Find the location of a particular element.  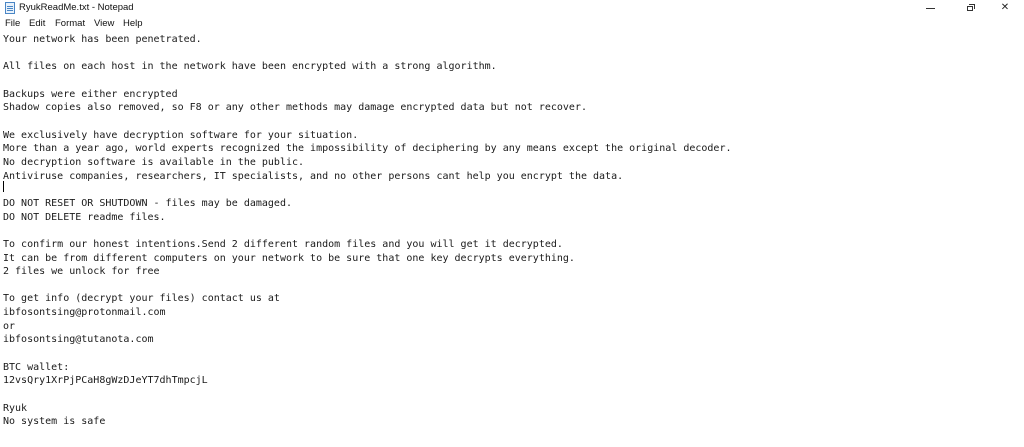

text-line: No system is safe is located at coordinates (54, 422).